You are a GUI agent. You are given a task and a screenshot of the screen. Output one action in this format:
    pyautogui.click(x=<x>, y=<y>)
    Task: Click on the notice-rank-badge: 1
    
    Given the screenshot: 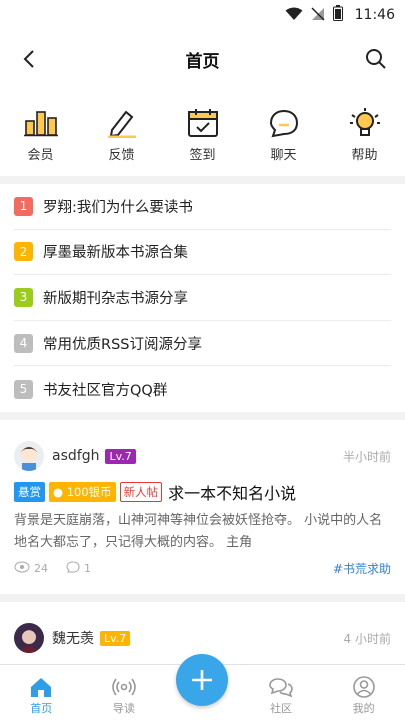 What is the action you would take?
    pyautogui.click(x=23, y=206)
    